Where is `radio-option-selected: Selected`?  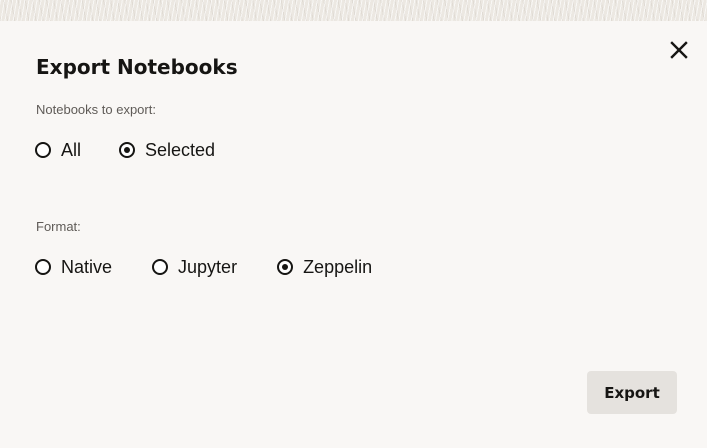
radio-option-selected: Selected is located at coordinates (167, 150).